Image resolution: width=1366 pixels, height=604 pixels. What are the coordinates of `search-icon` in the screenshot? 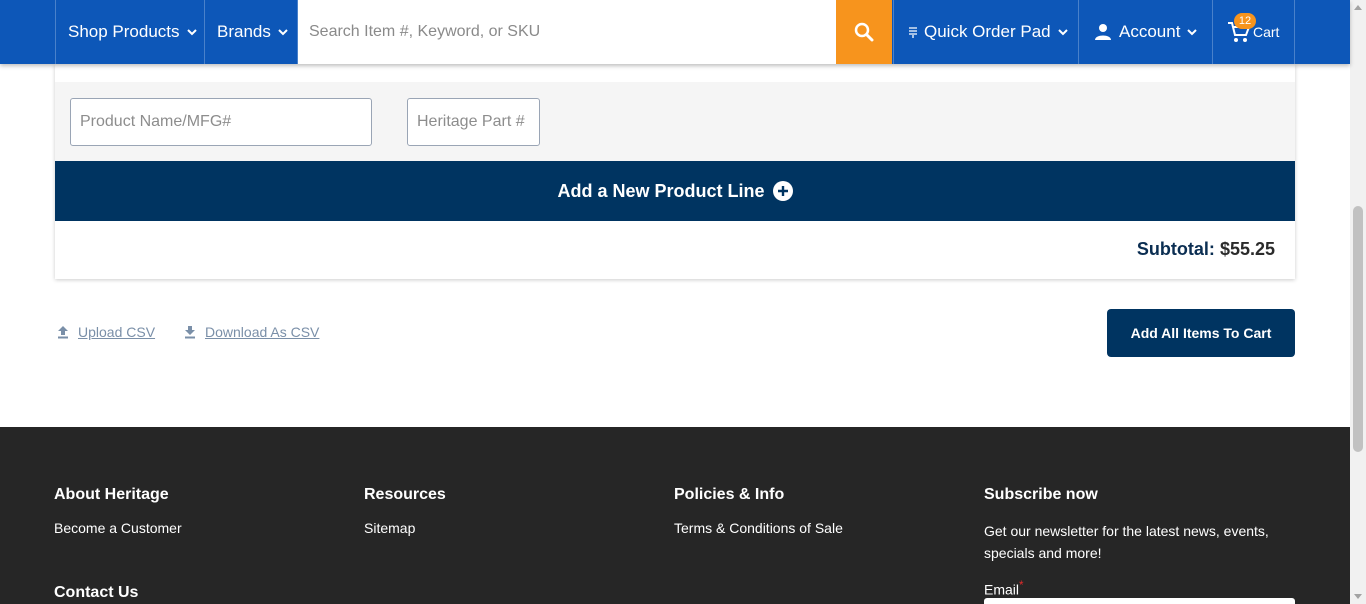 It's located at (864, 32).